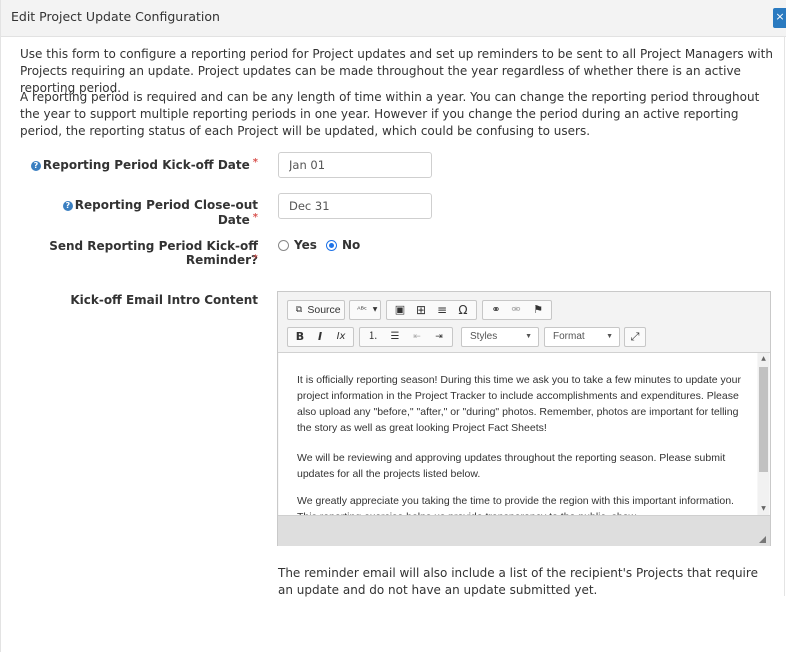 The image size is (786, 652). What do you see at coordinates (355, 165) in the screenshot?
I see `kickoff-date-input` at bounding box center [355, 165].